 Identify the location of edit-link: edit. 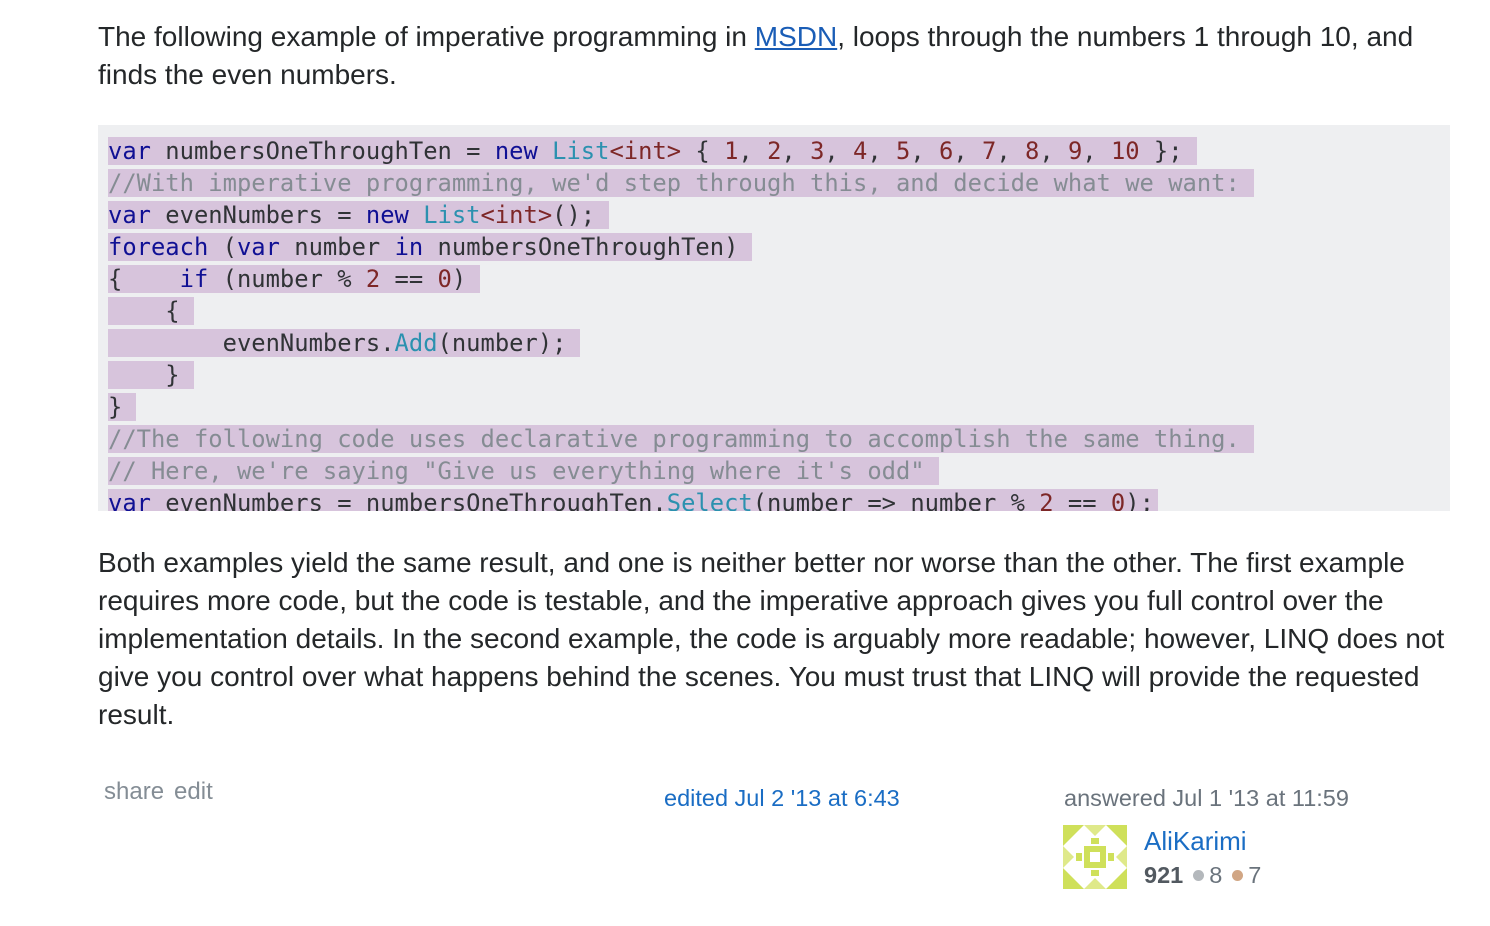
(193, 791).